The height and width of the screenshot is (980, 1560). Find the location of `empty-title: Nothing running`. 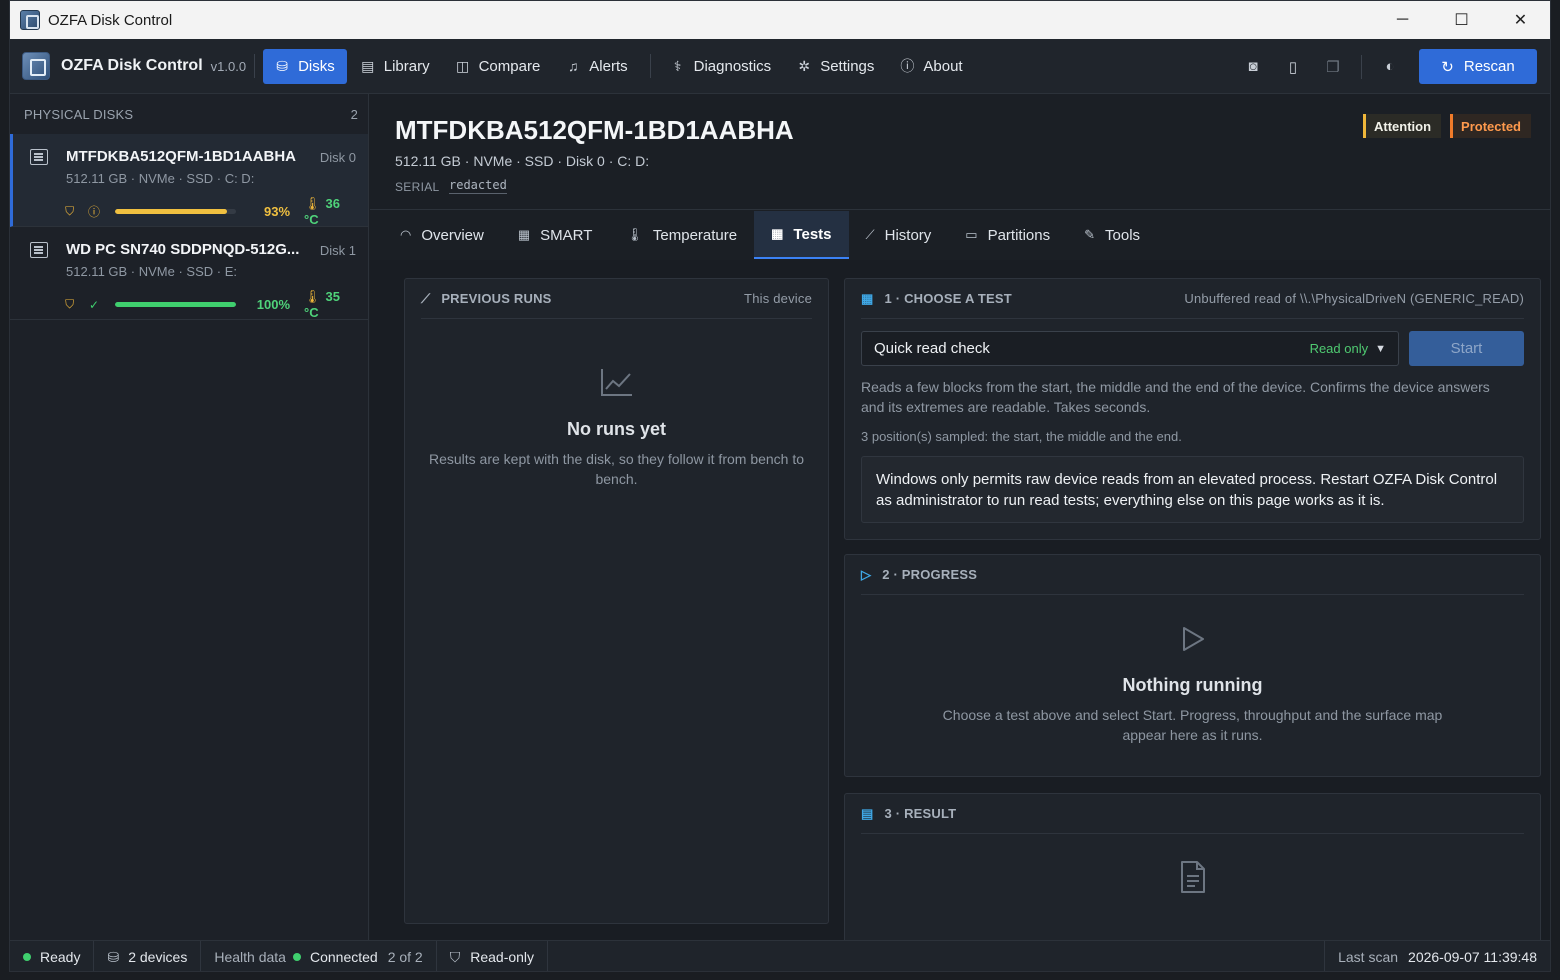

empty-title: Nothing running is located at coordinates (1192, 685).